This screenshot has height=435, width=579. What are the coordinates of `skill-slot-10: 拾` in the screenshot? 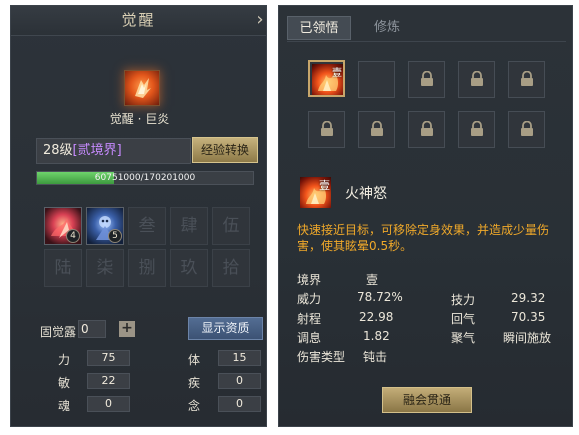 It's located at (231, 268).